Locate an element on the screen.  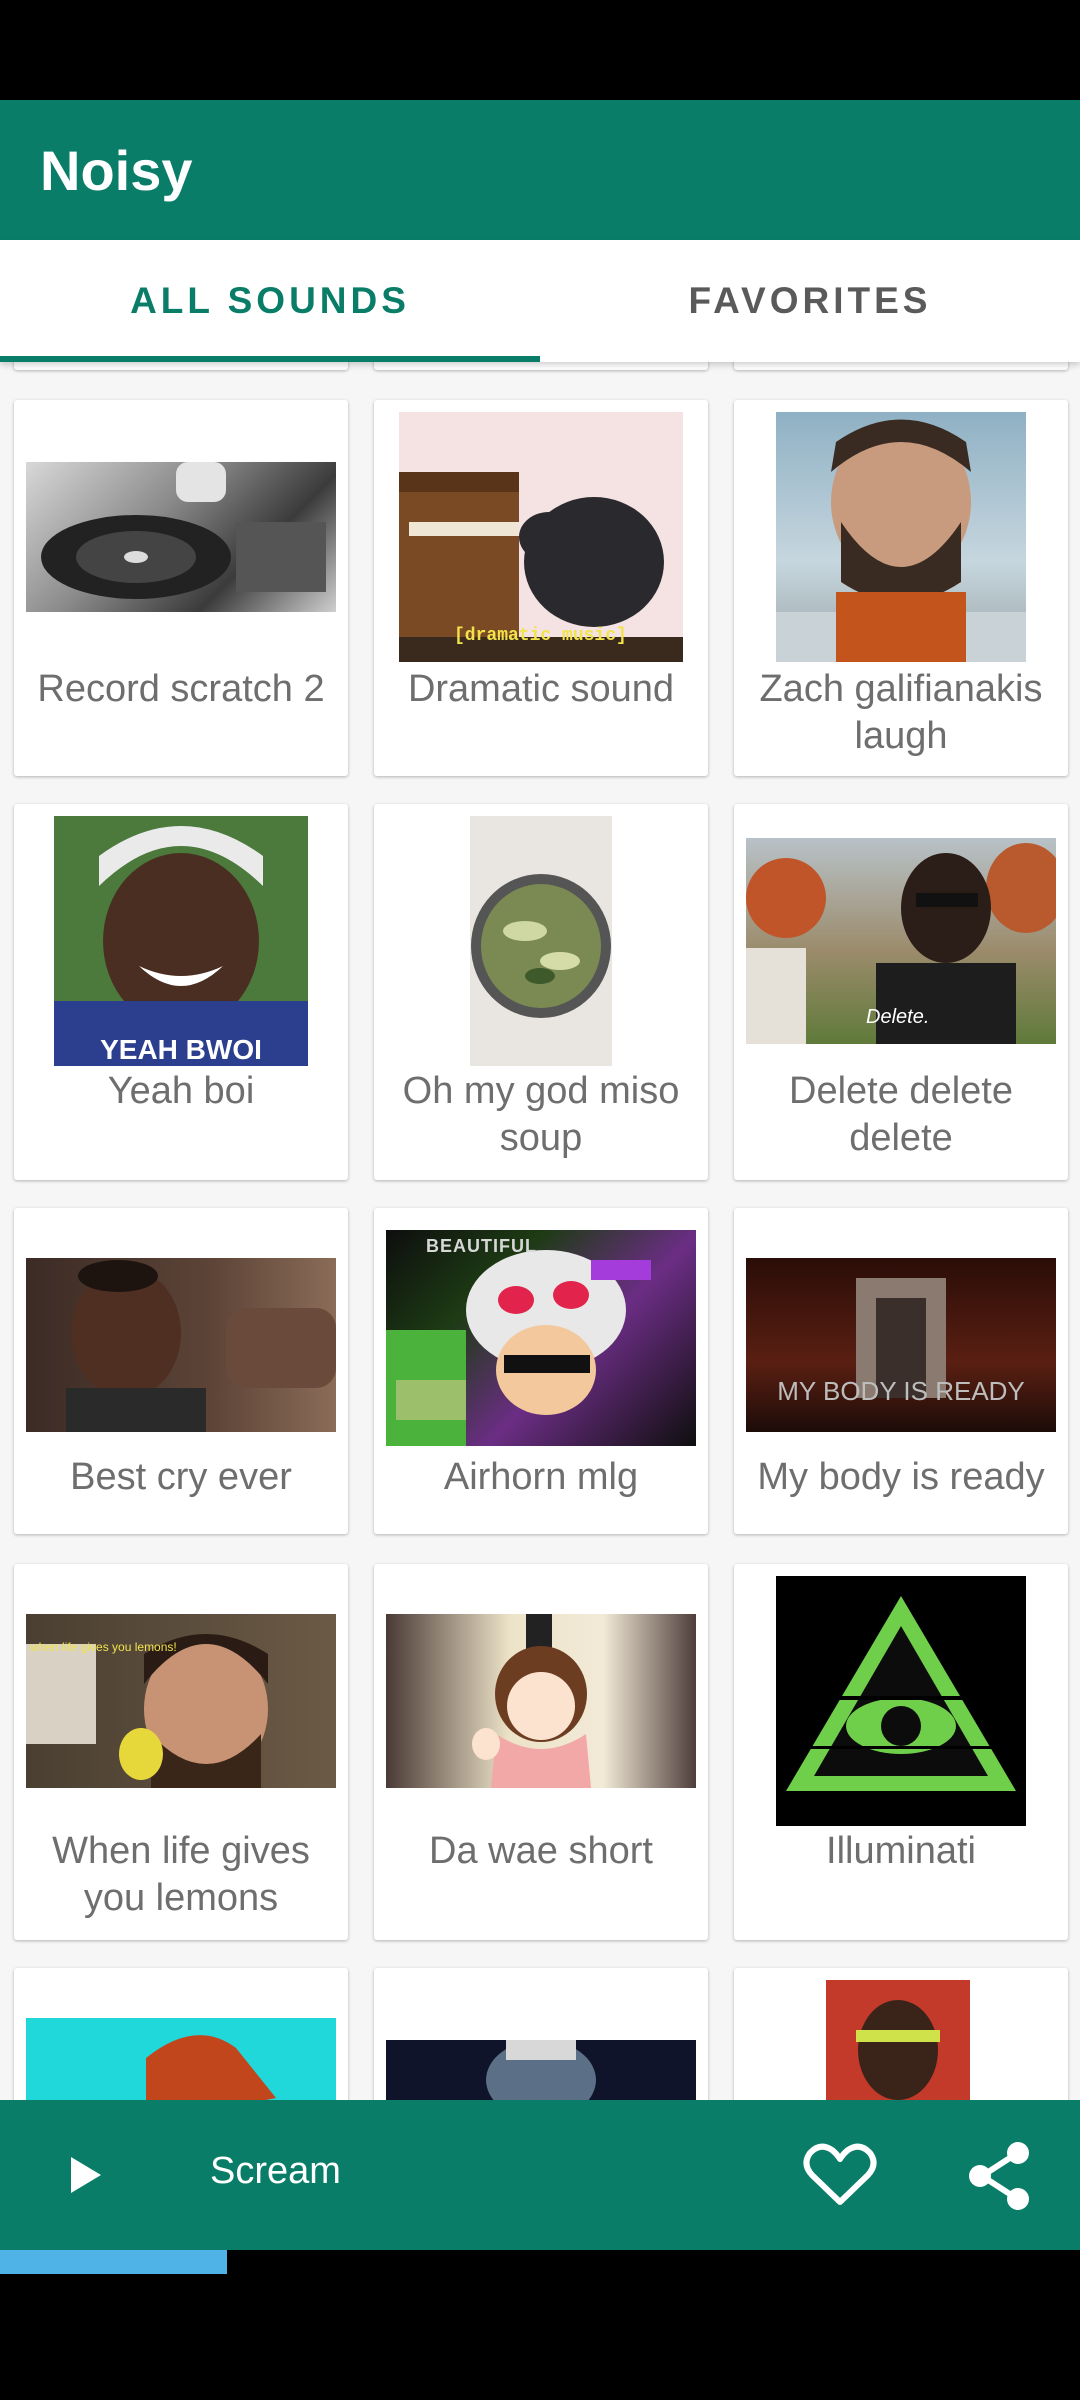
sound-label: Airhorn mlg is located at coordinates (541, 1477).